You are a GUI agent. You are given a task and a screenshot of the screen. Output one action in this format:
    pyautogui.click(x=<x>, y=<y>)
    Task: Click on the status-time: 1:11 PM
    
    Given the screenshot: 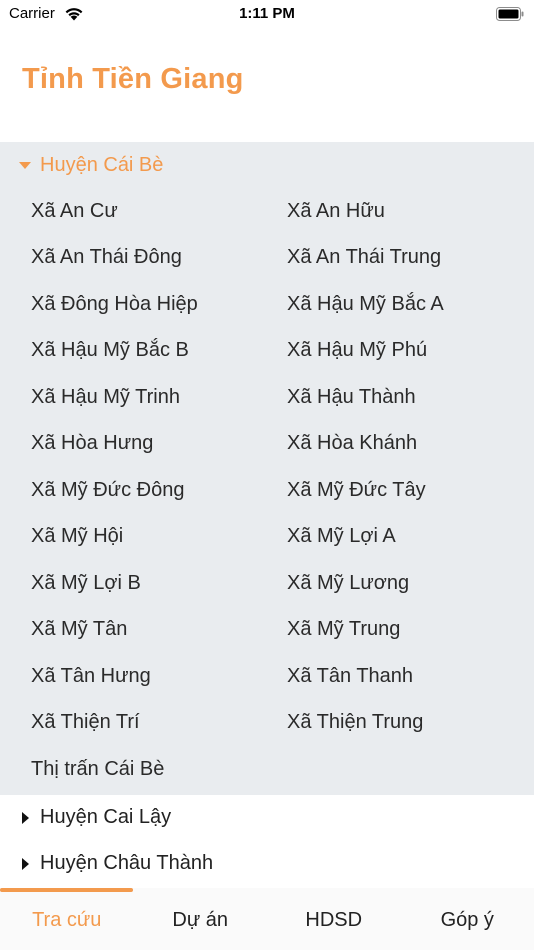 What is the action you would take?
    pyautogui.click(x=267, y=13)
    